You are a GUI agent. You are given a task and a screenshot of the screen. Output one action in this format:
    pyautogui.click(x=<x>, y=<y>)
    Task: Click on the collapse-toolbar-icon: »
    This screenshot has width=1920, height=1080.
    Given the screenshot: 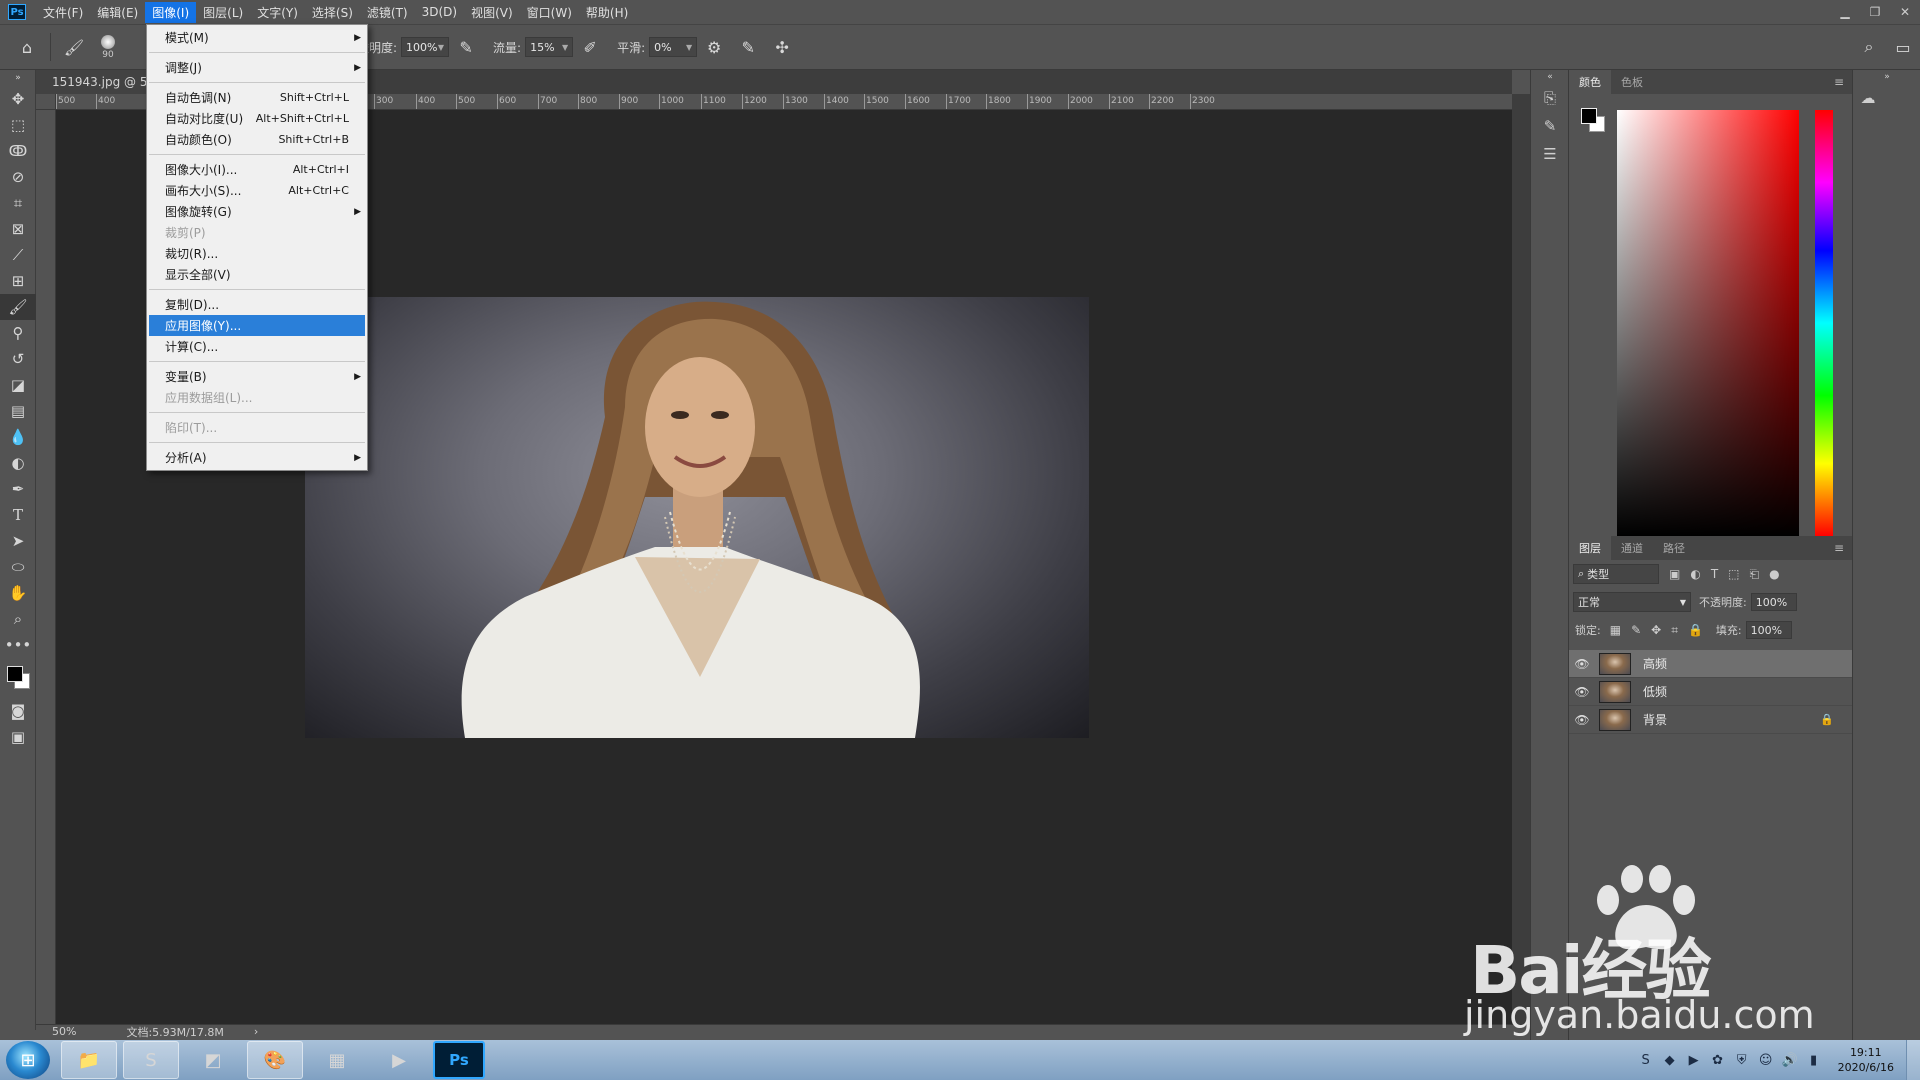 What is the action you would take?
    pyautogui.click(x=18, y=78)
    